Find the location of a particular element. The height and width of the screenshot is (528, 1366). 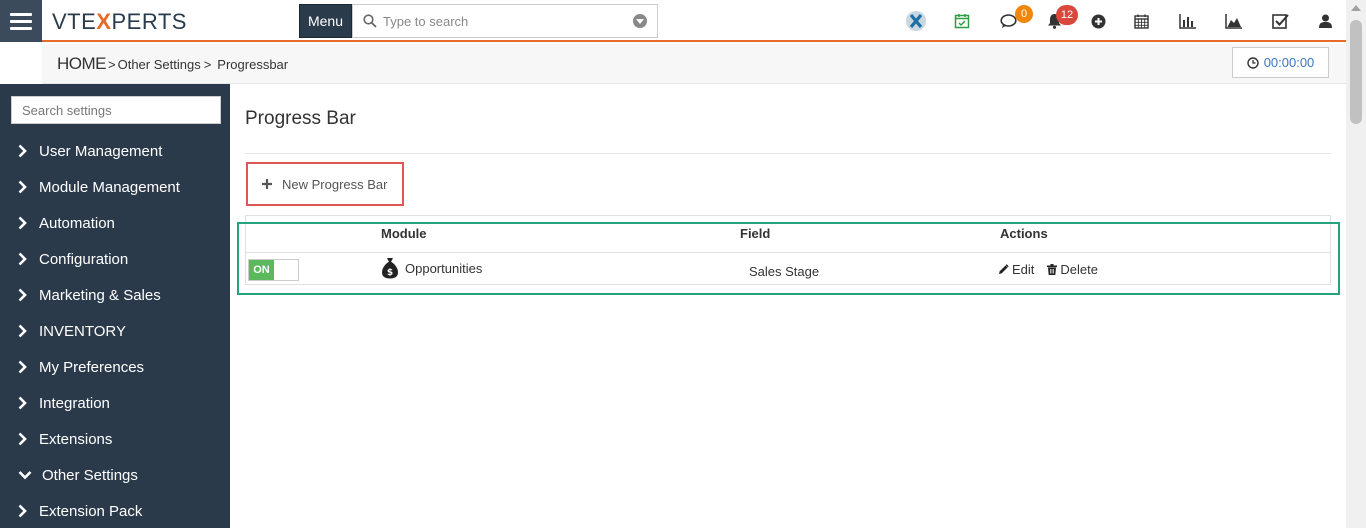

user-icon is located at coordinates (1325, 21).